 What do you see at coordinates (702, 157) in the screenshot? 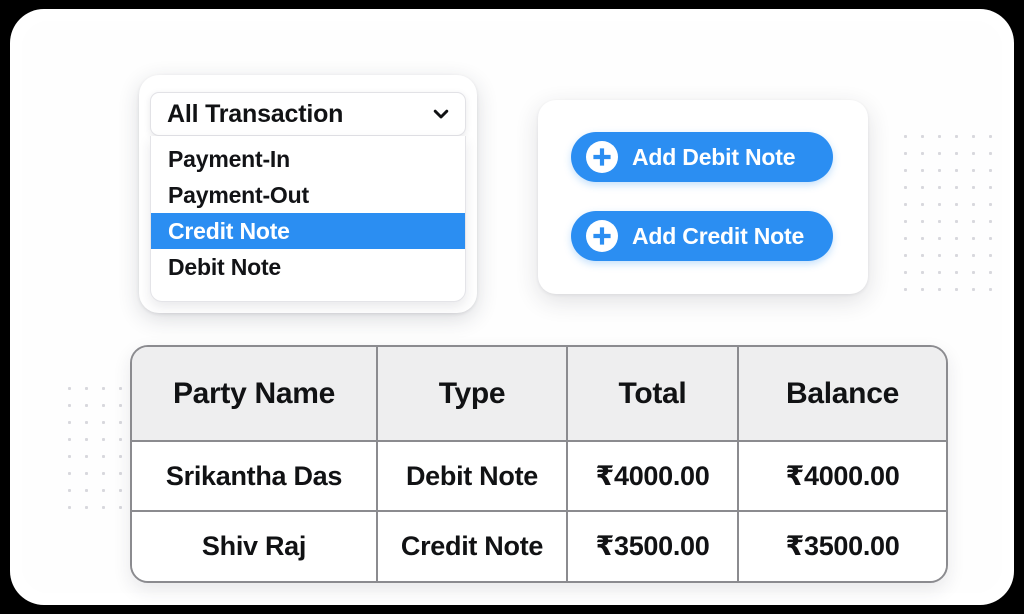
I see `add-debit-note-button: Add Debit Note` at bounding box center [702, 157].